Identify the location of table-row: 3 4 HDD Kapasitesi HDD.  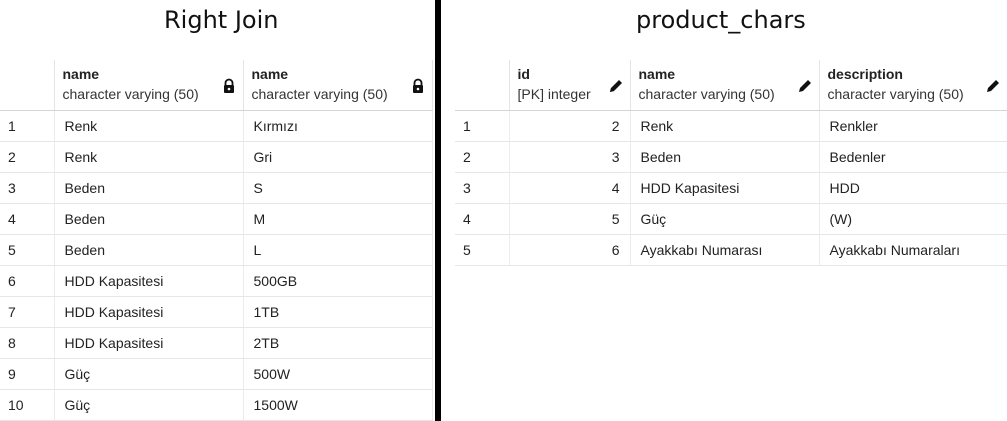
(731, 188).